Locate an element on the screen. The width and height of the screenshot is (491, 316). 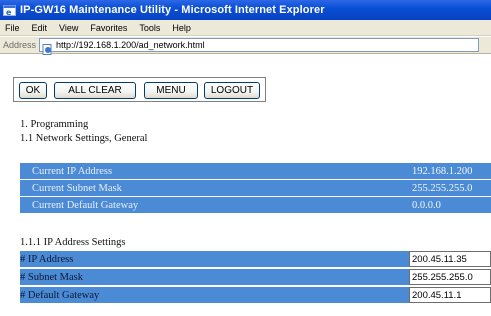
default-gateway-cell: 200.45.11.1 is located at coordinates (449, 296).